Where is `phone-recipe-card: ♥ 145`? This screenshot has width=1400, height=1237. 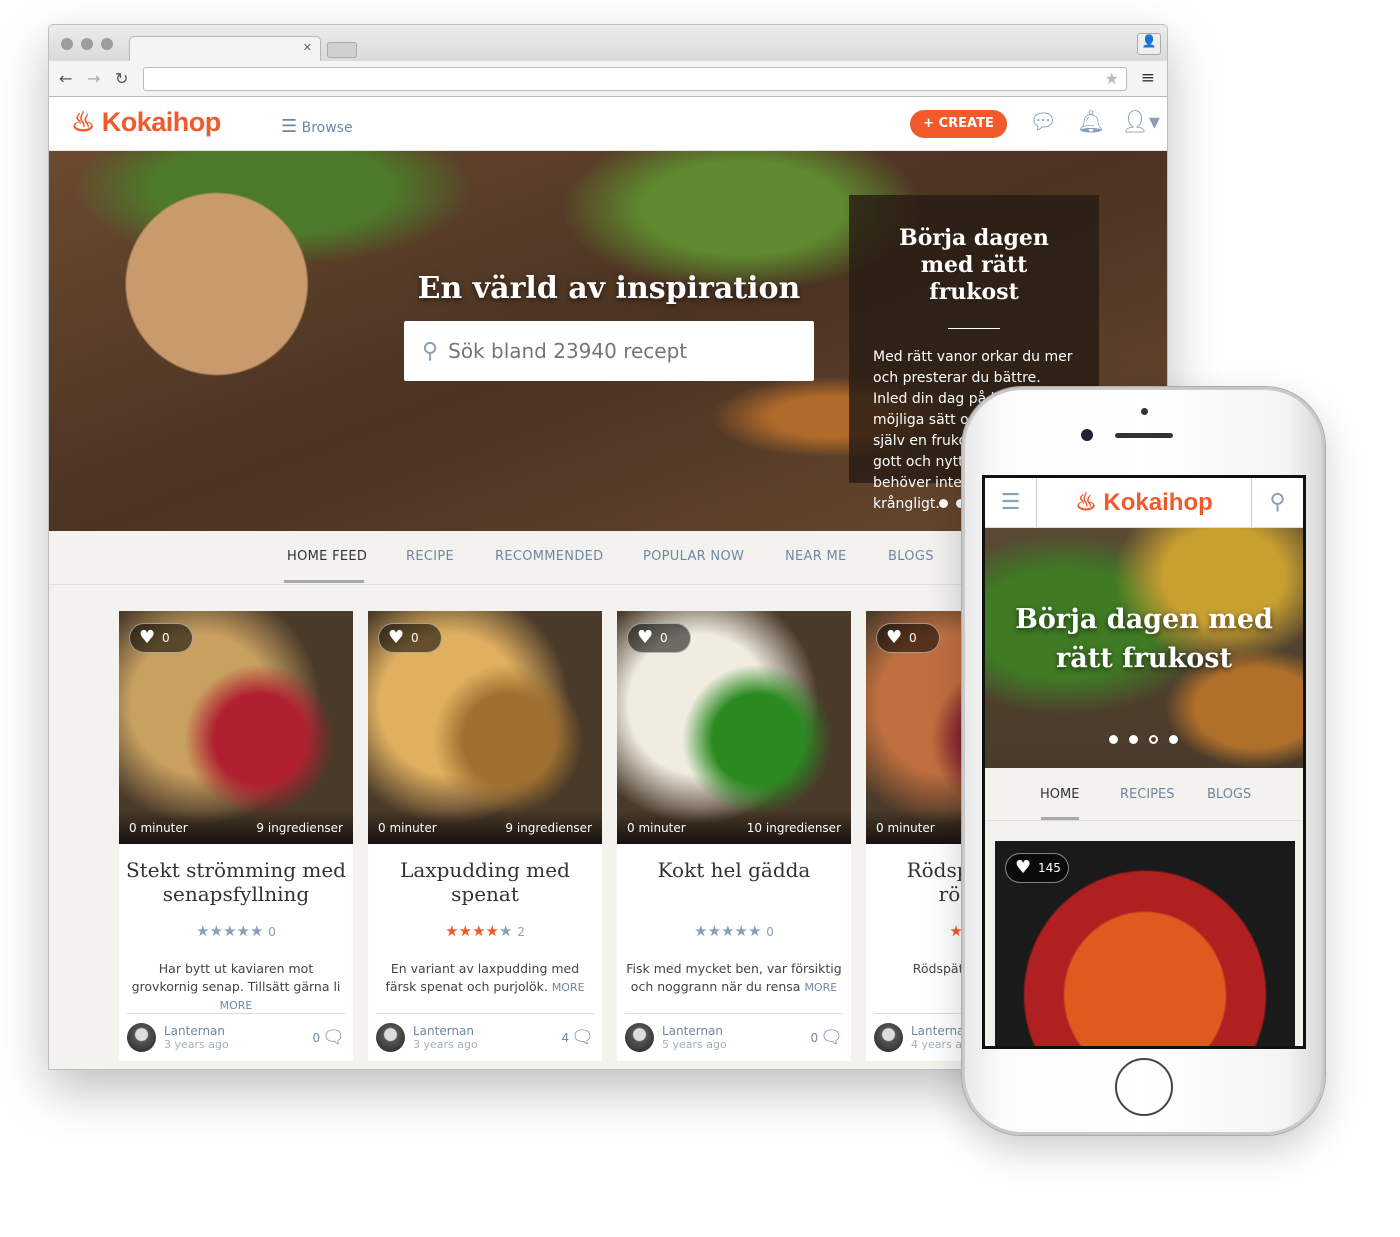 phone-recipe-card: ♥ 145 is located at coordinates (1145, 943).